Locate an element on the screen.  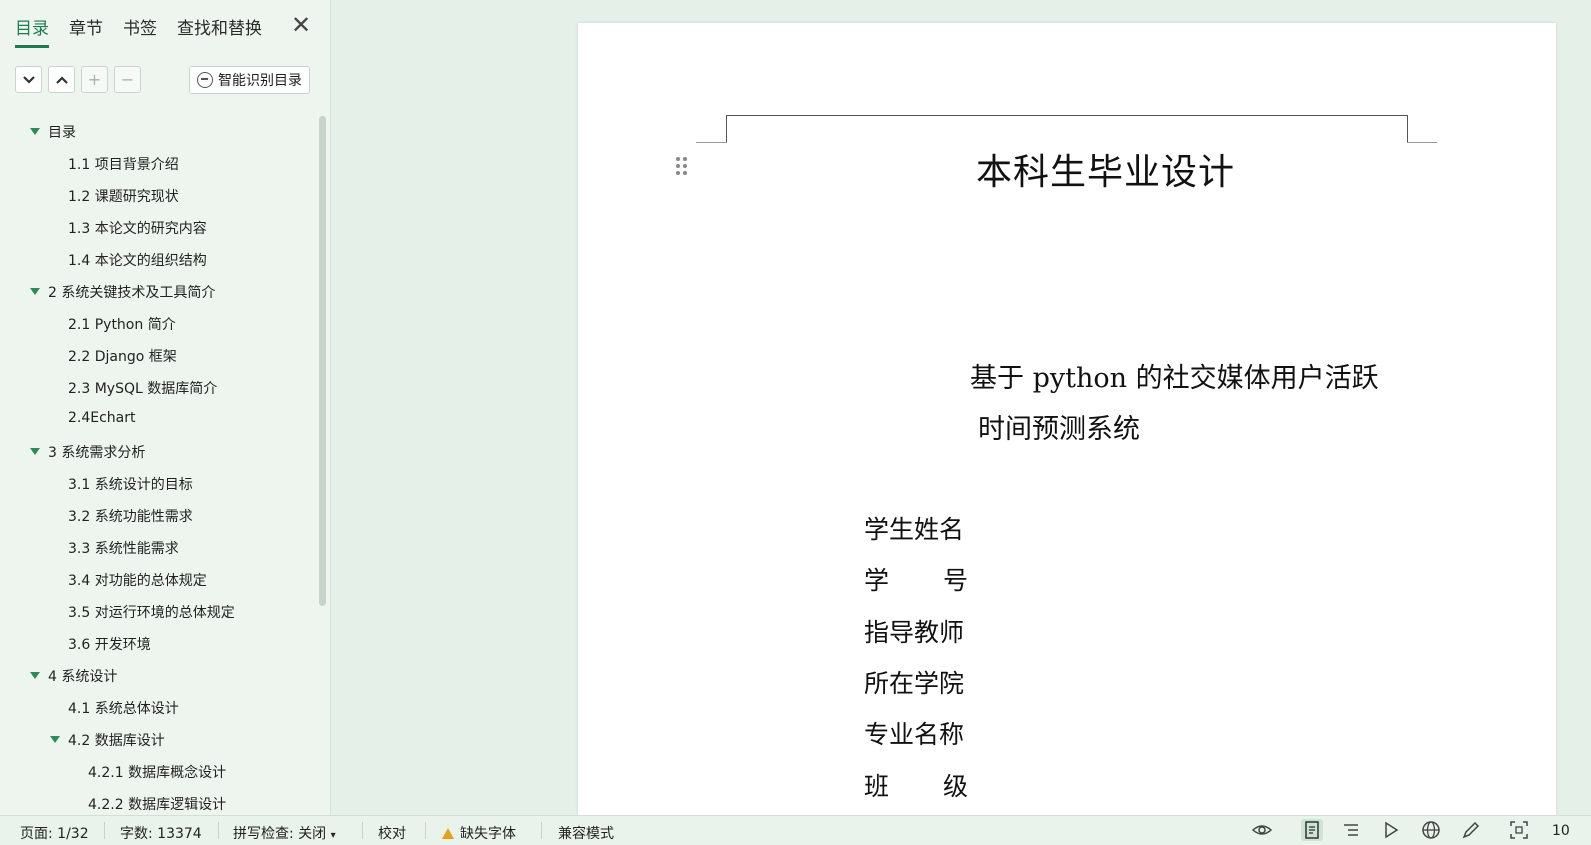
toc-item: 3.5 对运行环境的总体规定 is located at coordinates (151, 612).